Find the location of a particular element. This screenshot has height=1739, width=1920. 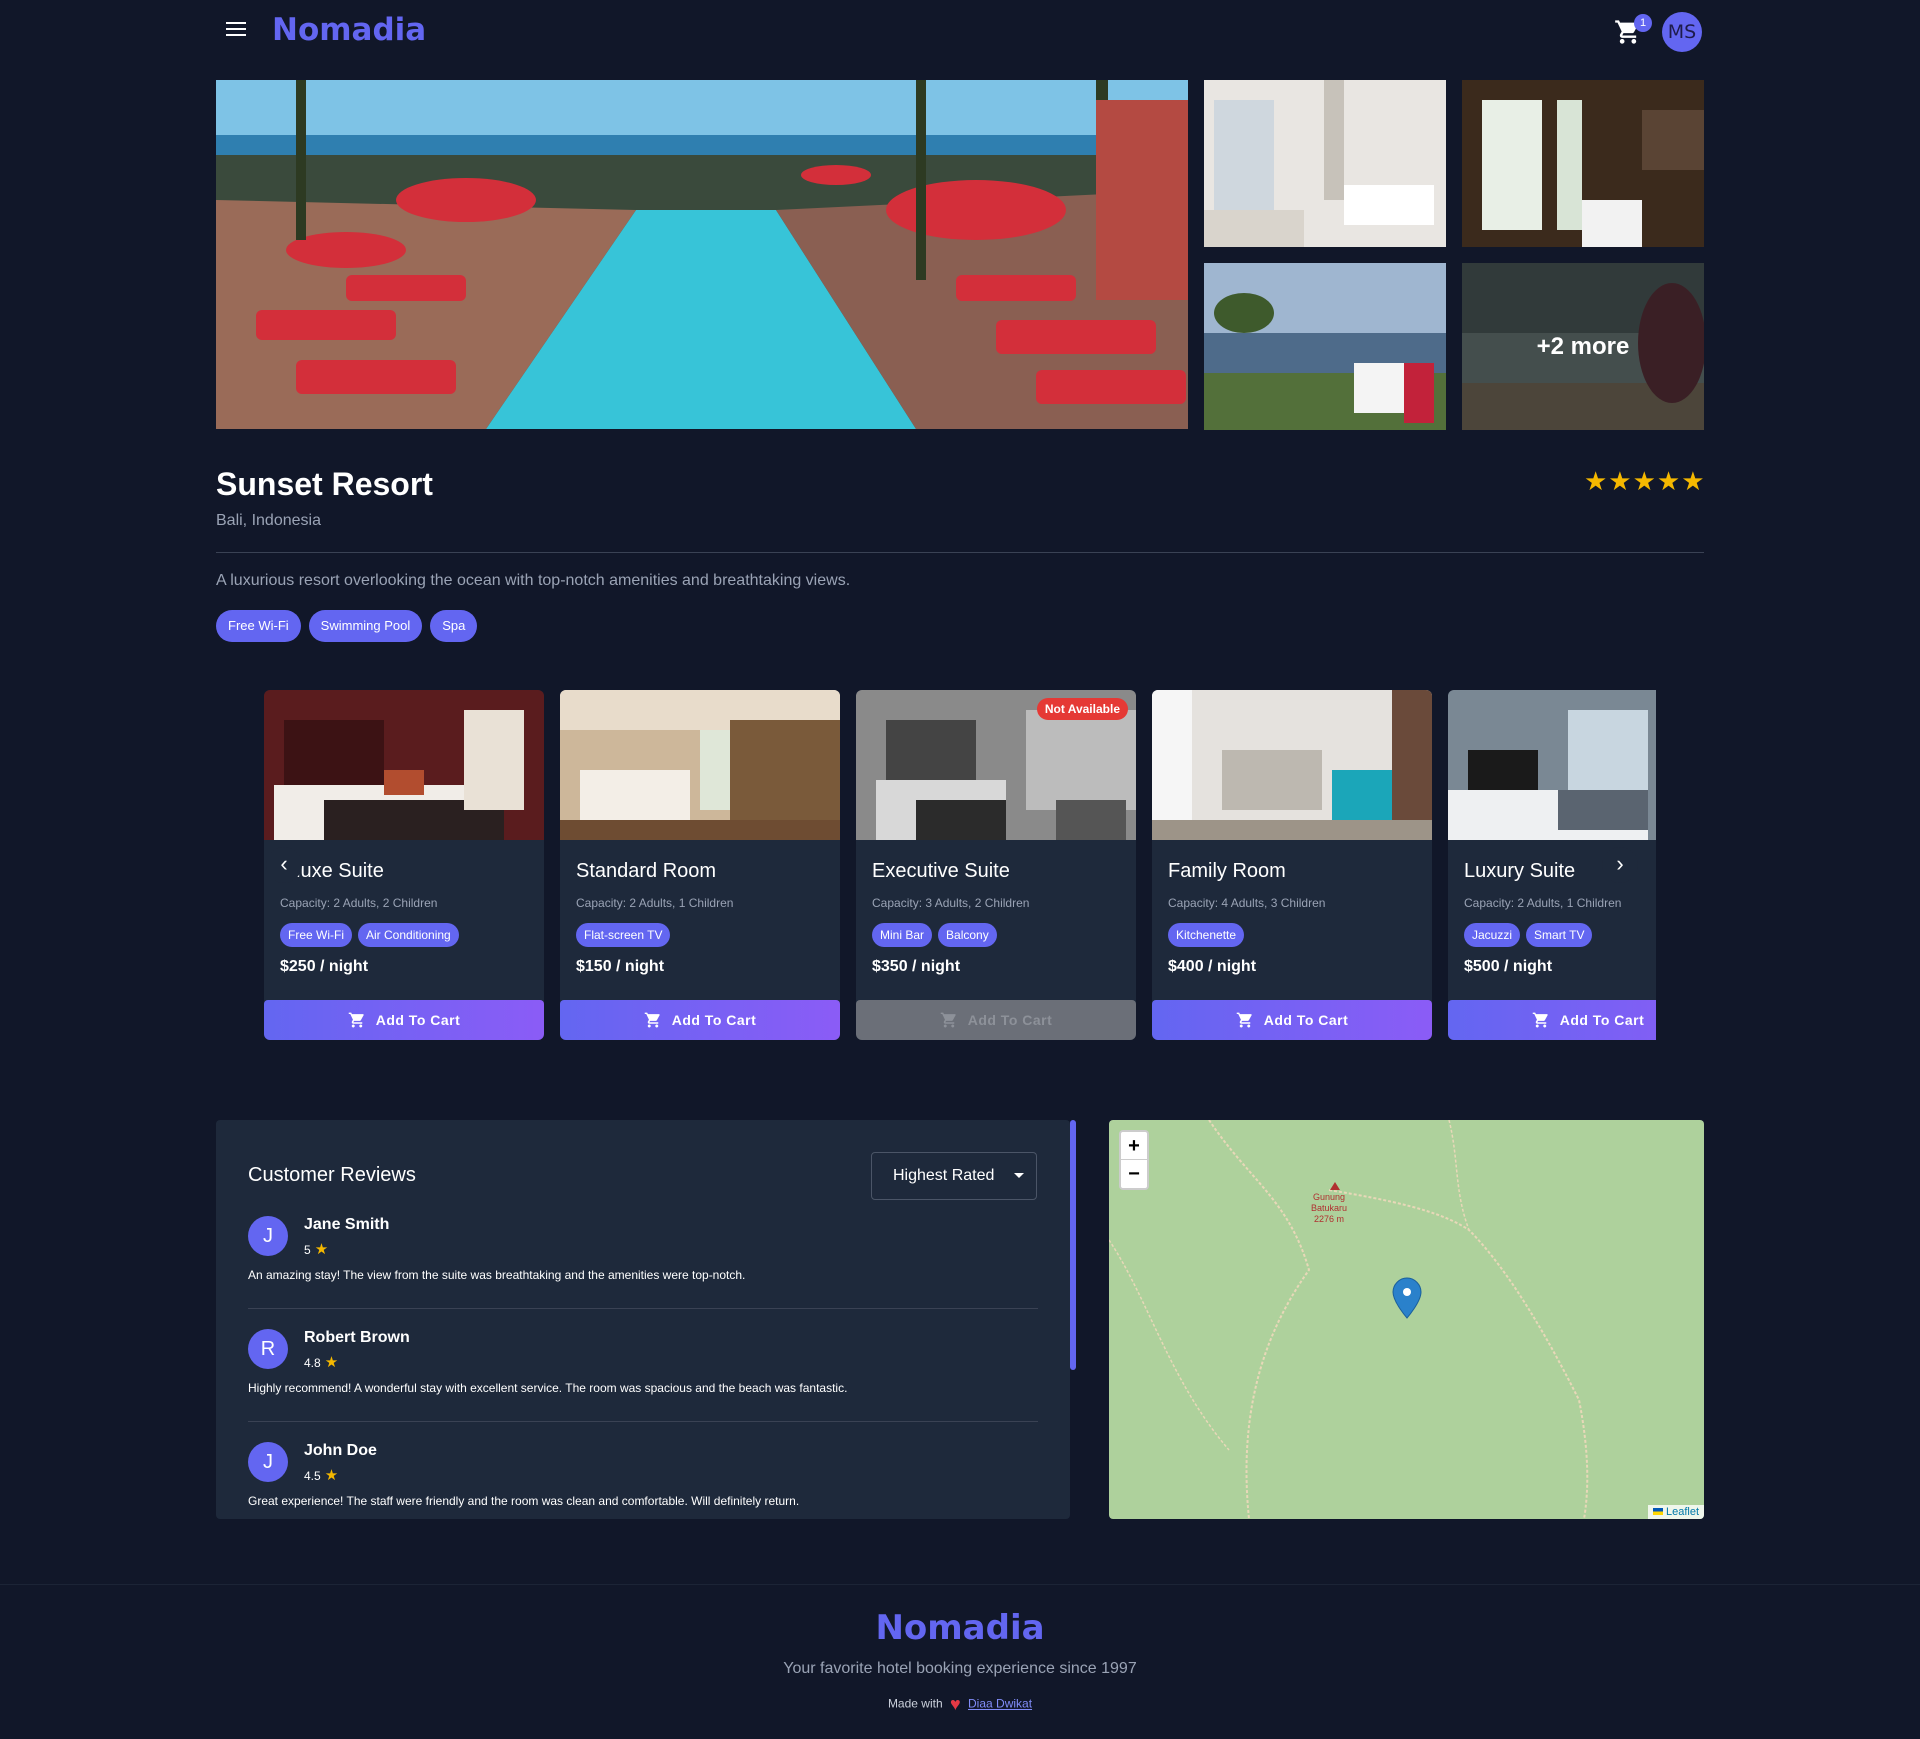

menu-icon is located at coordinates (236, 30).